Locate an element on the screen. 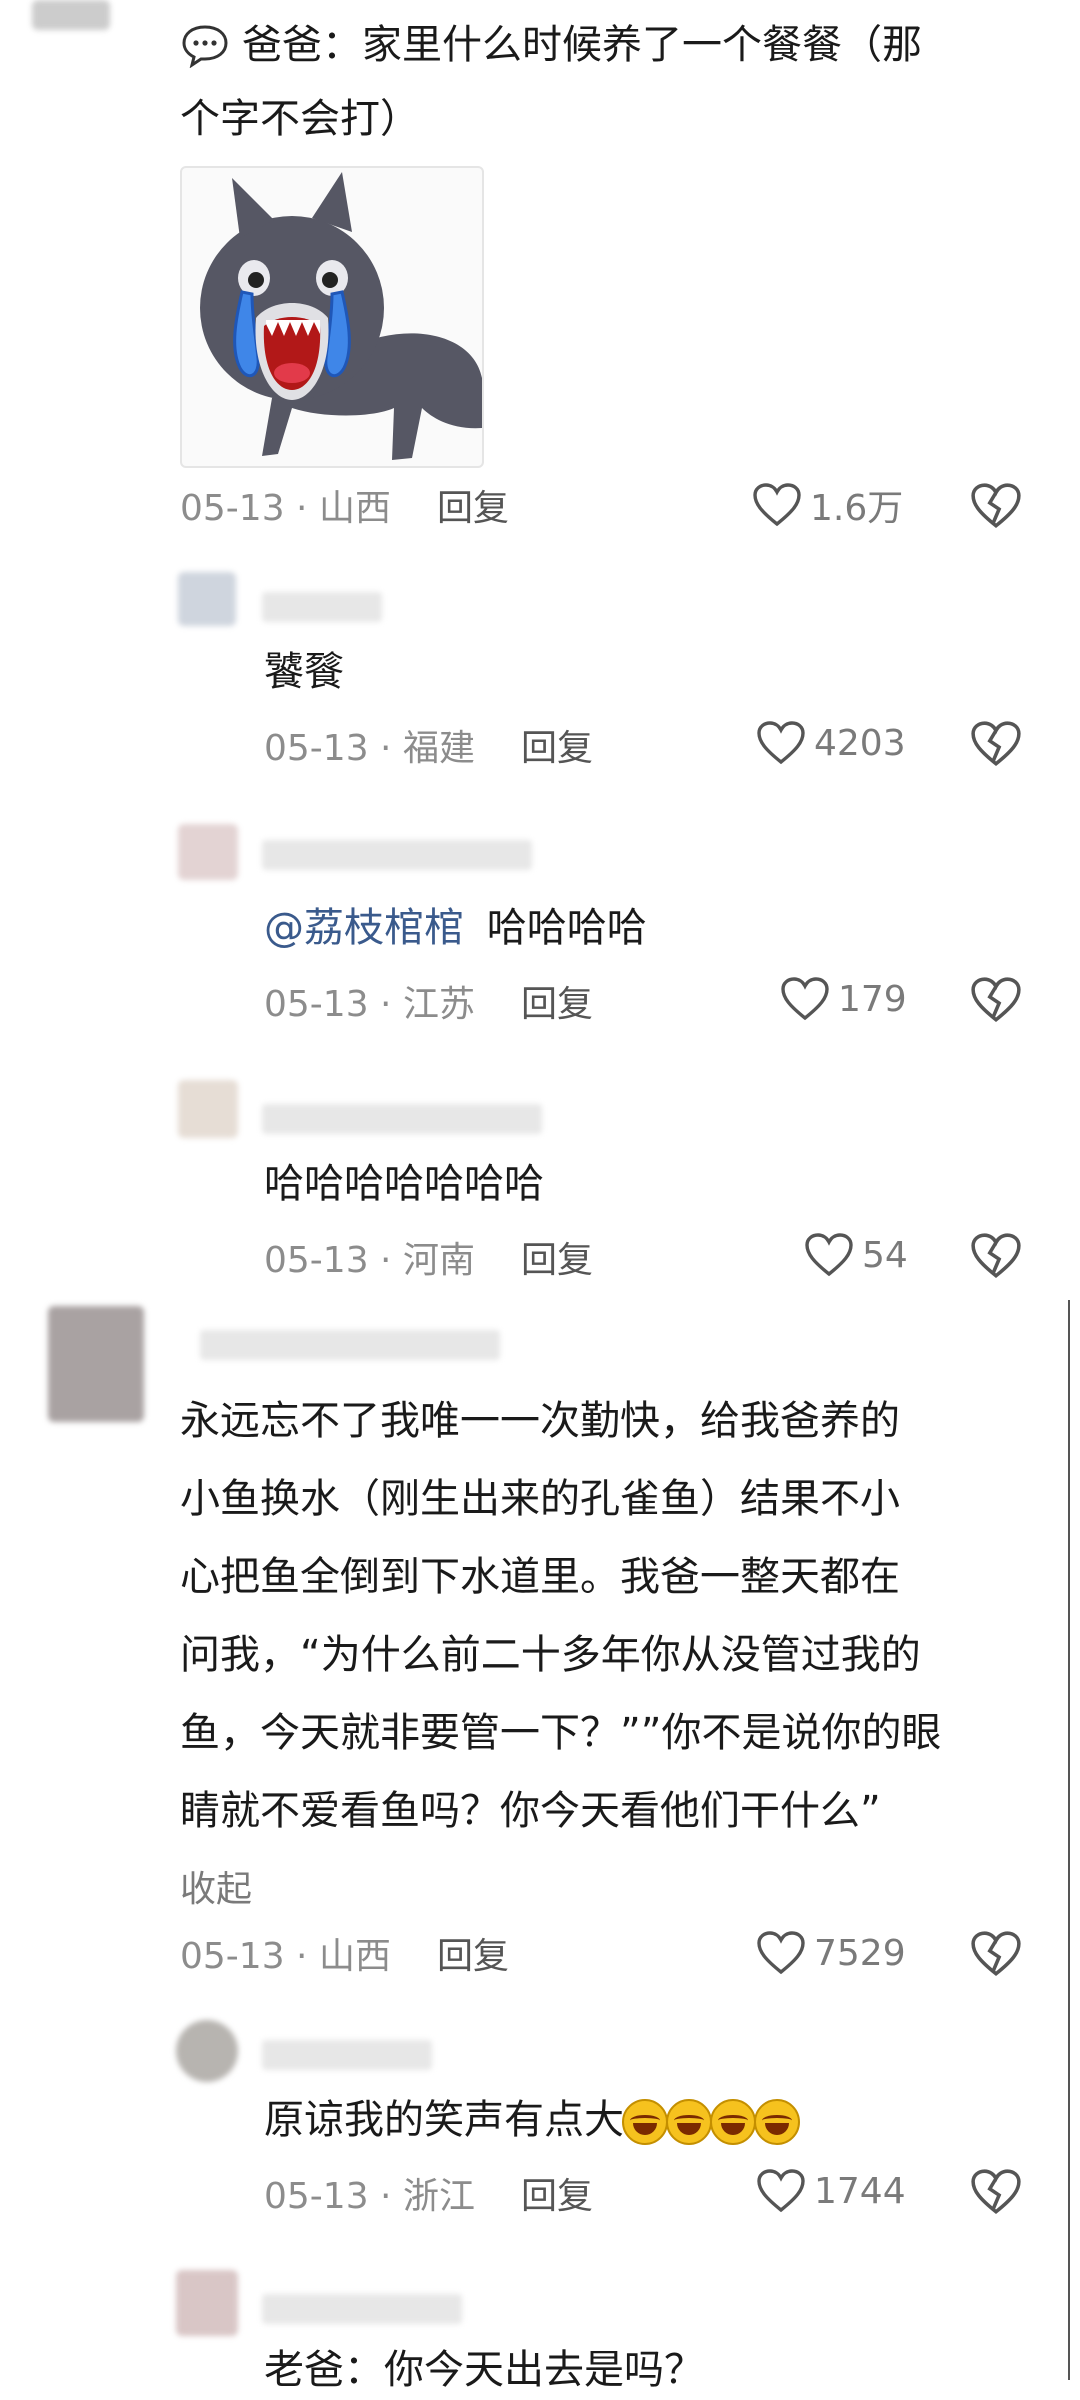 The height and width of the screenshot is (2400, 1080). like-count: 4203 is located at coordinates (860, 743).